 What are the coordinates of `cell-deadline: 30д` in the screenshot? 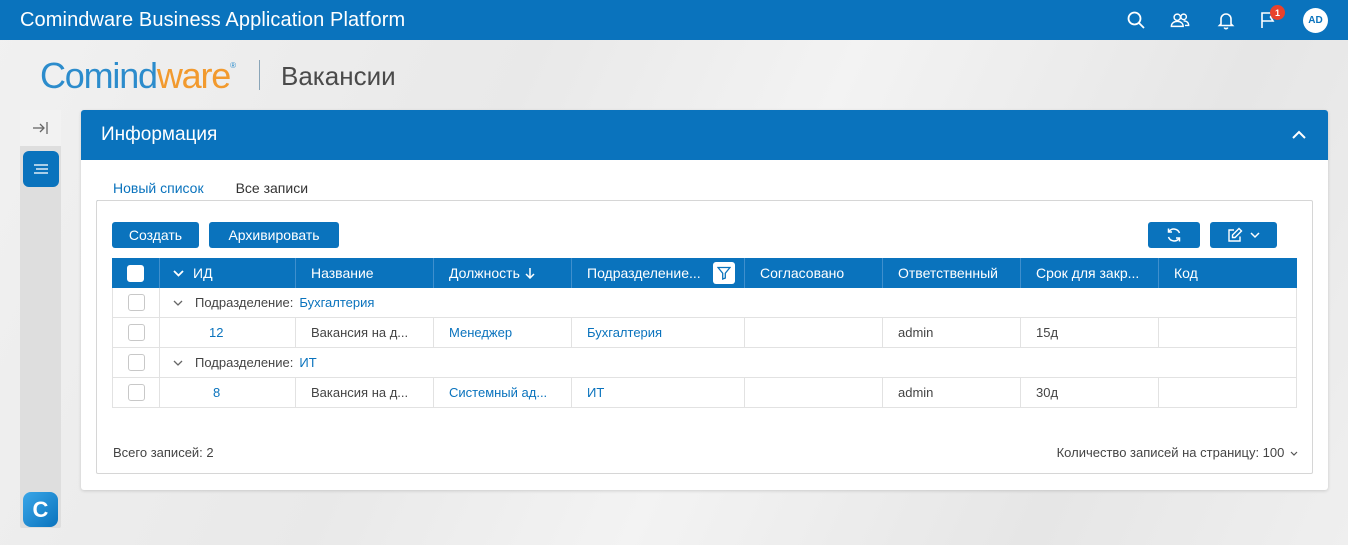 It's located at (1090, 392).